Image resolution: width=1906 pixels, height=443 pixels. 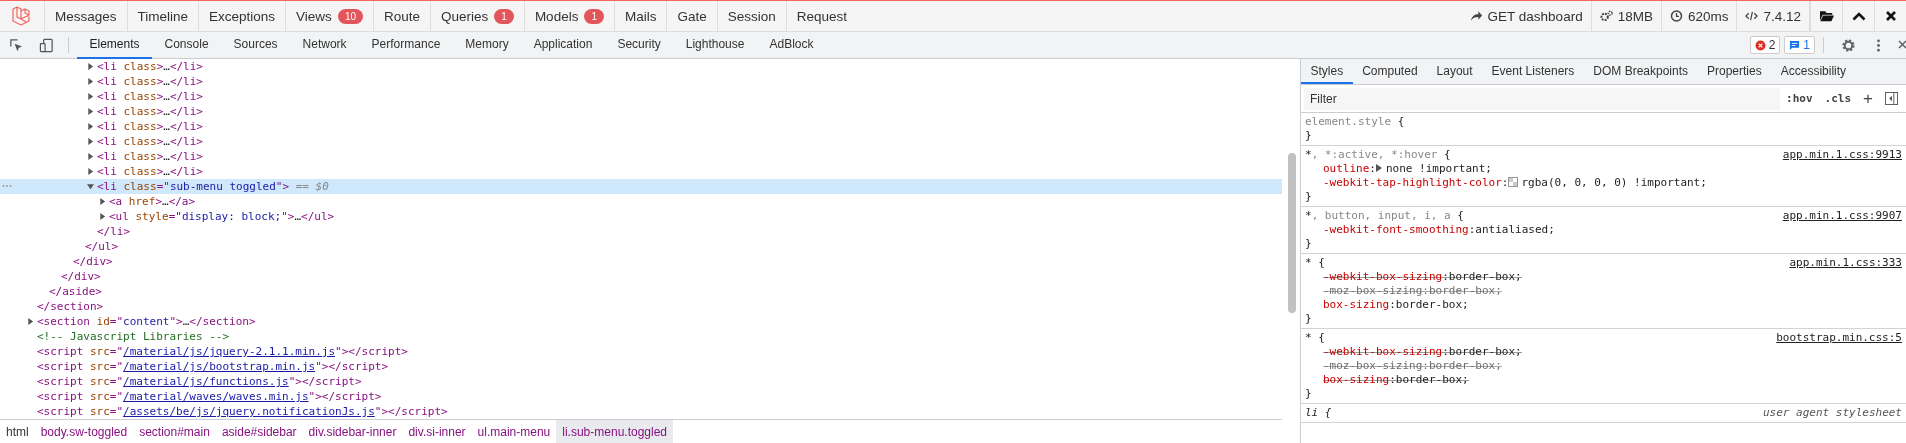 I want to click on scrollbar, so click(x=1292, y=233).